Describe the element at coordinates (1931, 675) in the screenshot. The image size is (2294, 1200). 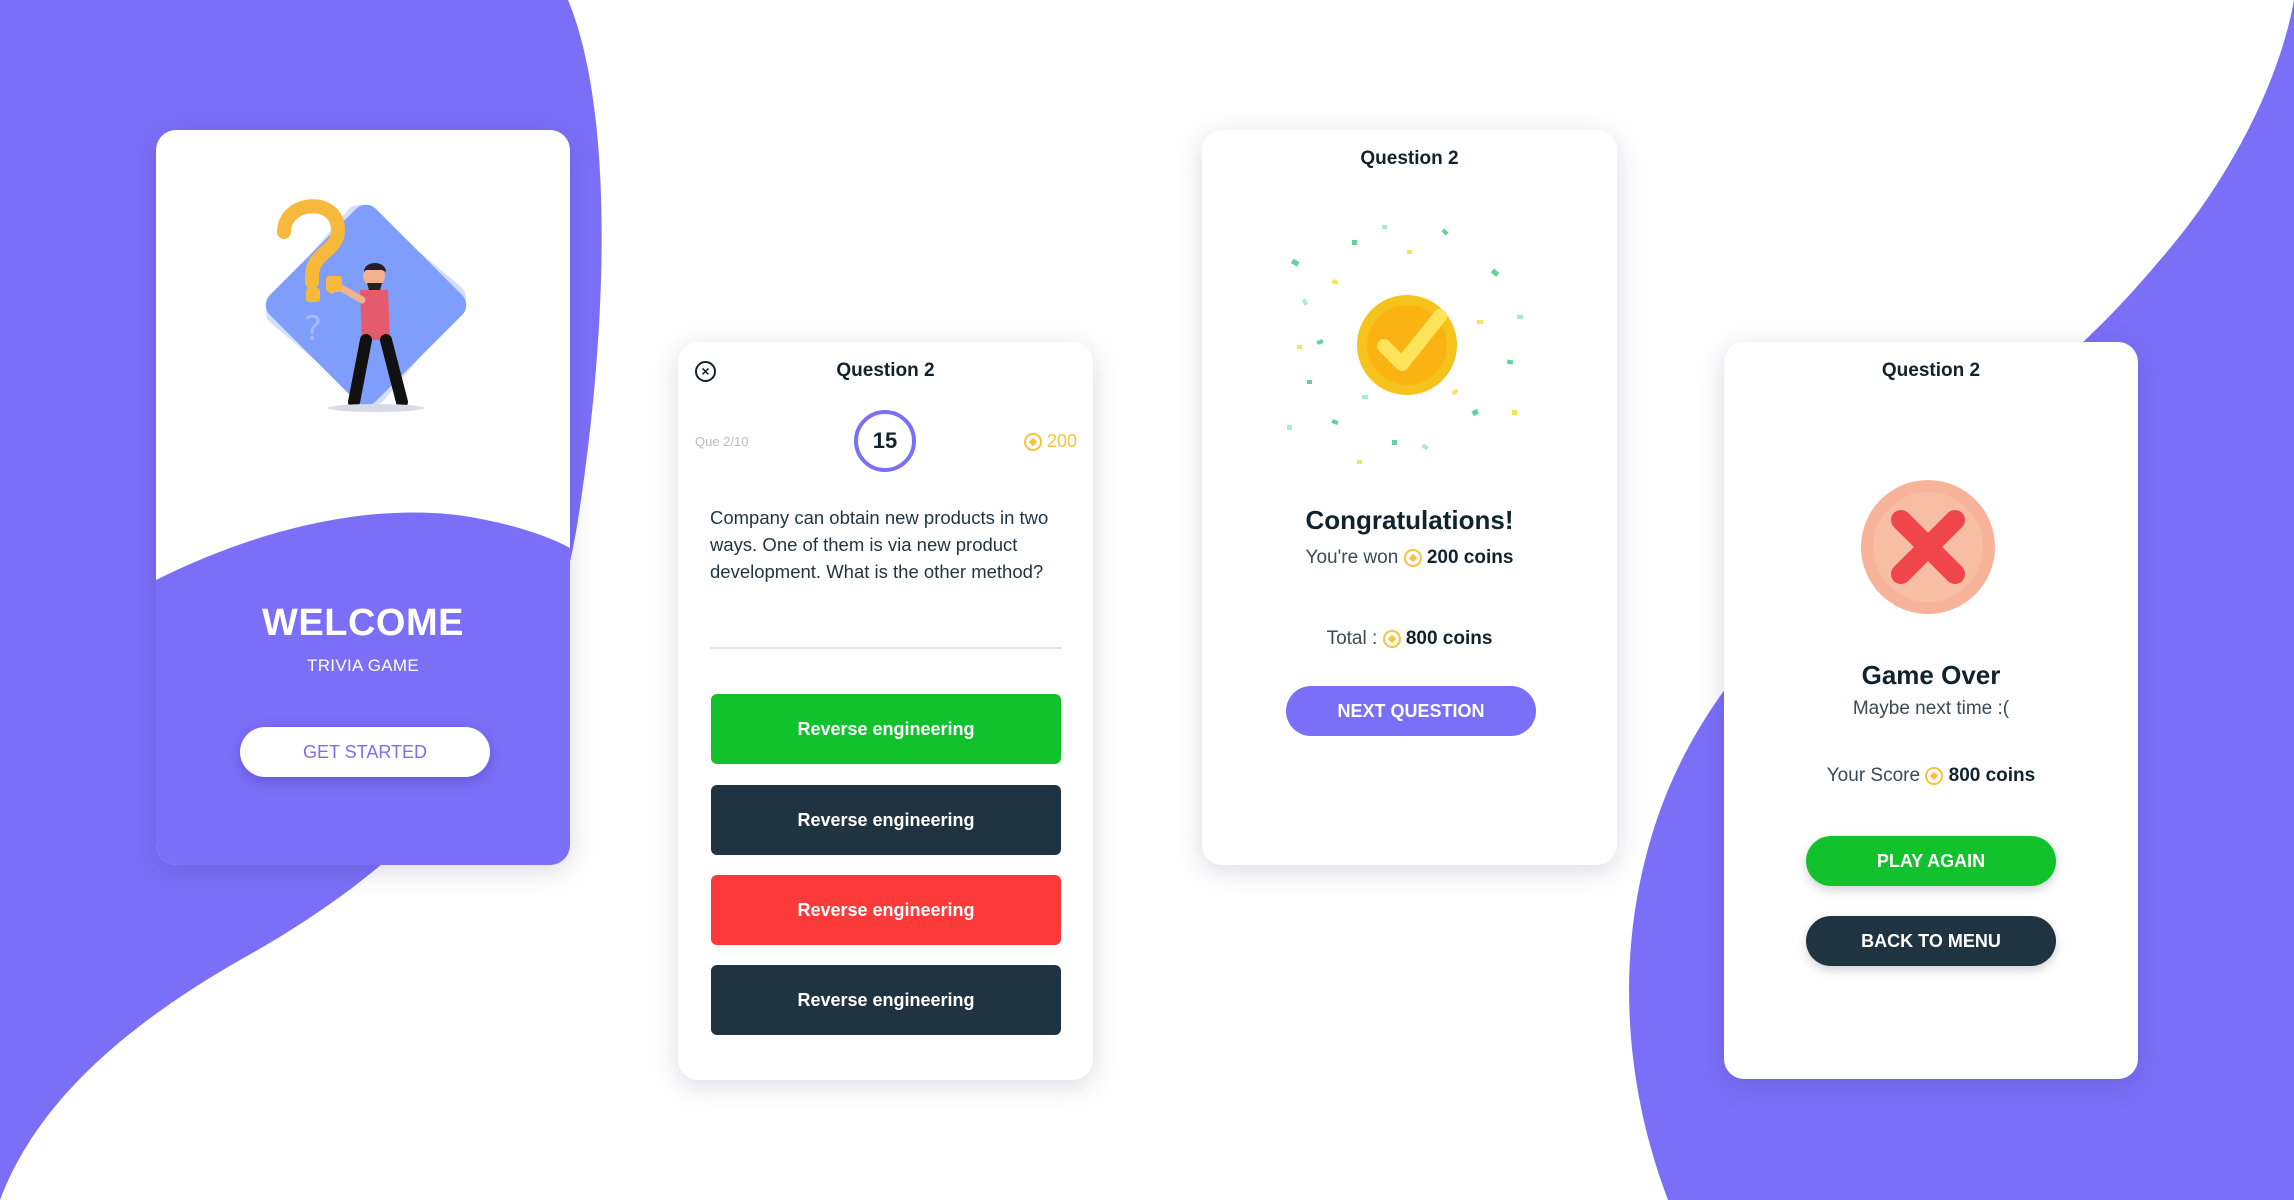
I see `game-over-heading: Game Over` at that location.